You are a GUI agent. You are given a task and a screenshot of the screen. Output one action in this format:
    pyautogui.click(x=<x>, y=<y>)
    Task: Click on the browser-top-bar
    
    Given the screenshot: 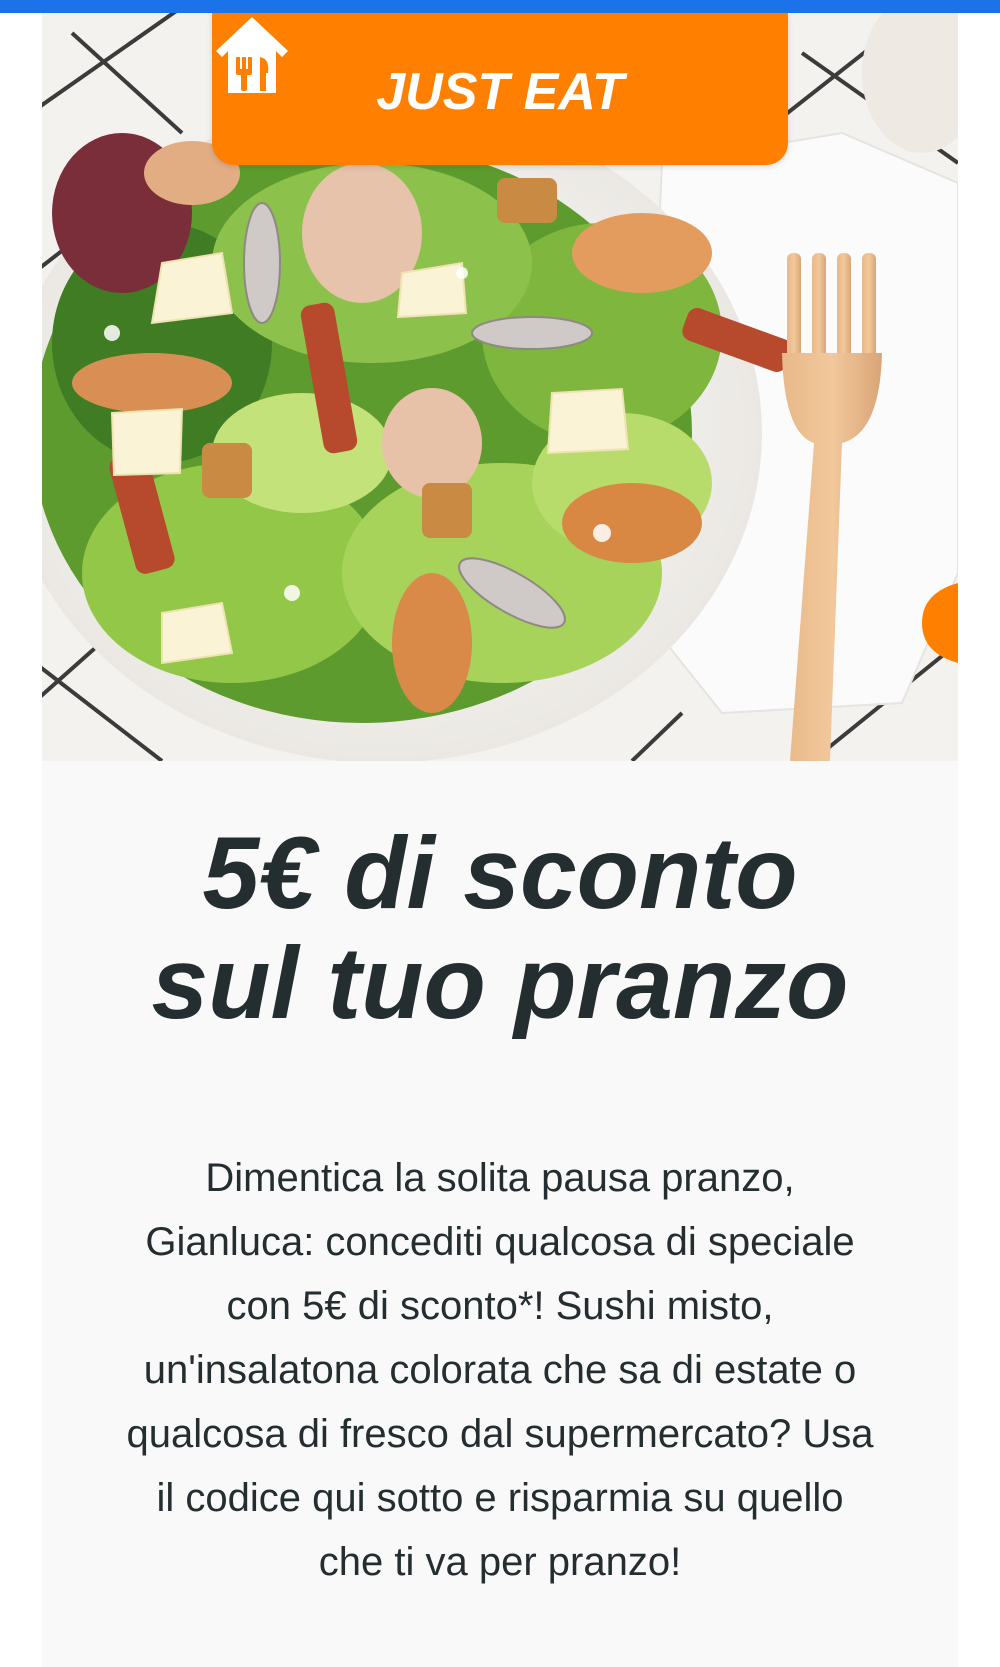 What is the action you would take?
    pyautogui.click(x=500, y=6)
    